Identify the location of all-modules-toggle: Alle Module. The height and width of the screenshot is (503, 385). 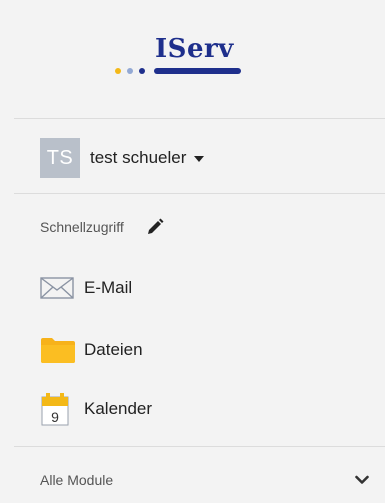
(205, 480).